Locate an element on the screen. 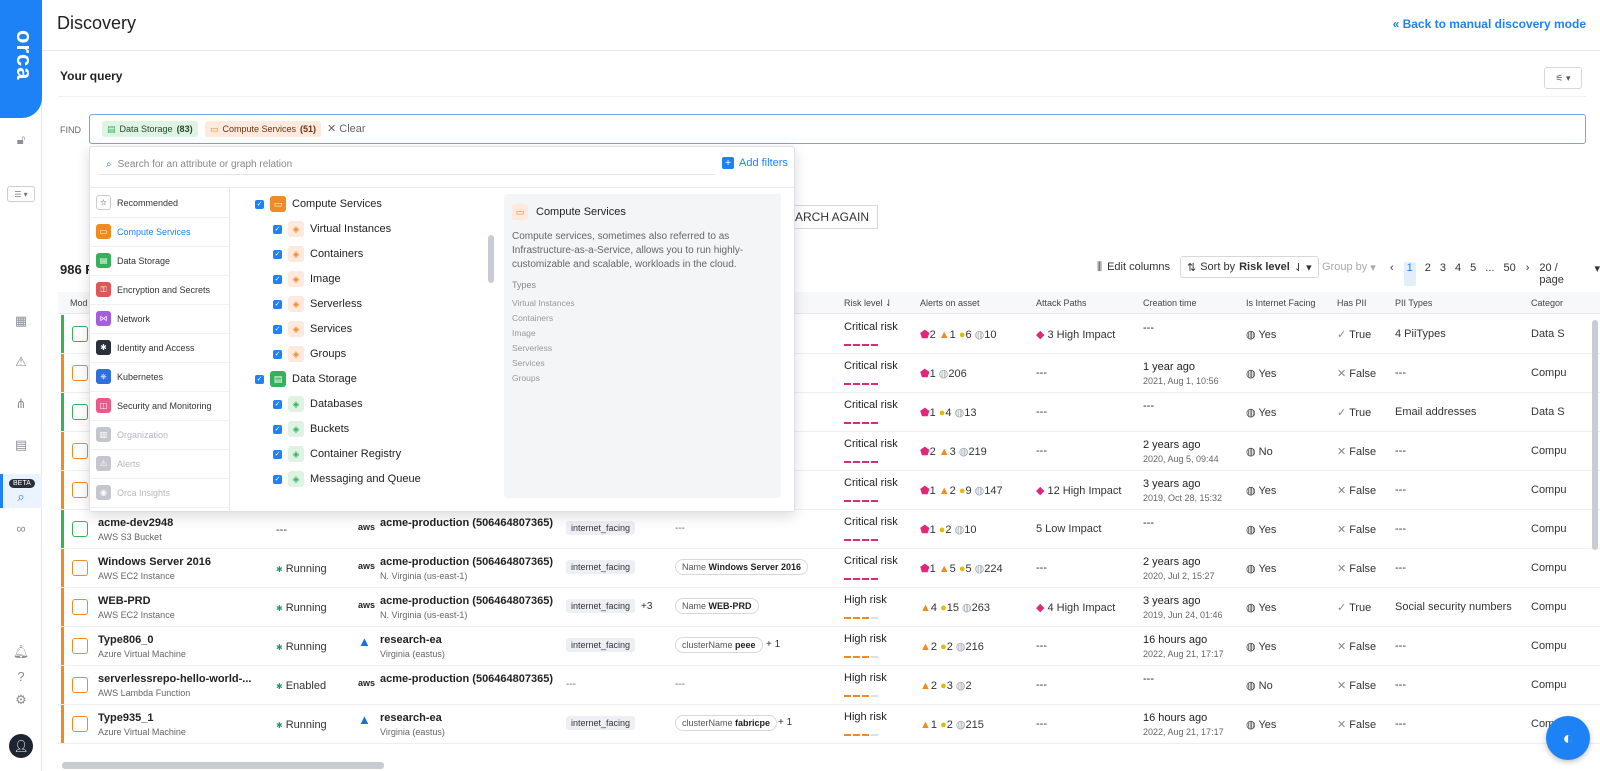 Image resolution: width=1600 pixels, height=771 pixels. tree-scrollbar is located at coordinates (491, 259).